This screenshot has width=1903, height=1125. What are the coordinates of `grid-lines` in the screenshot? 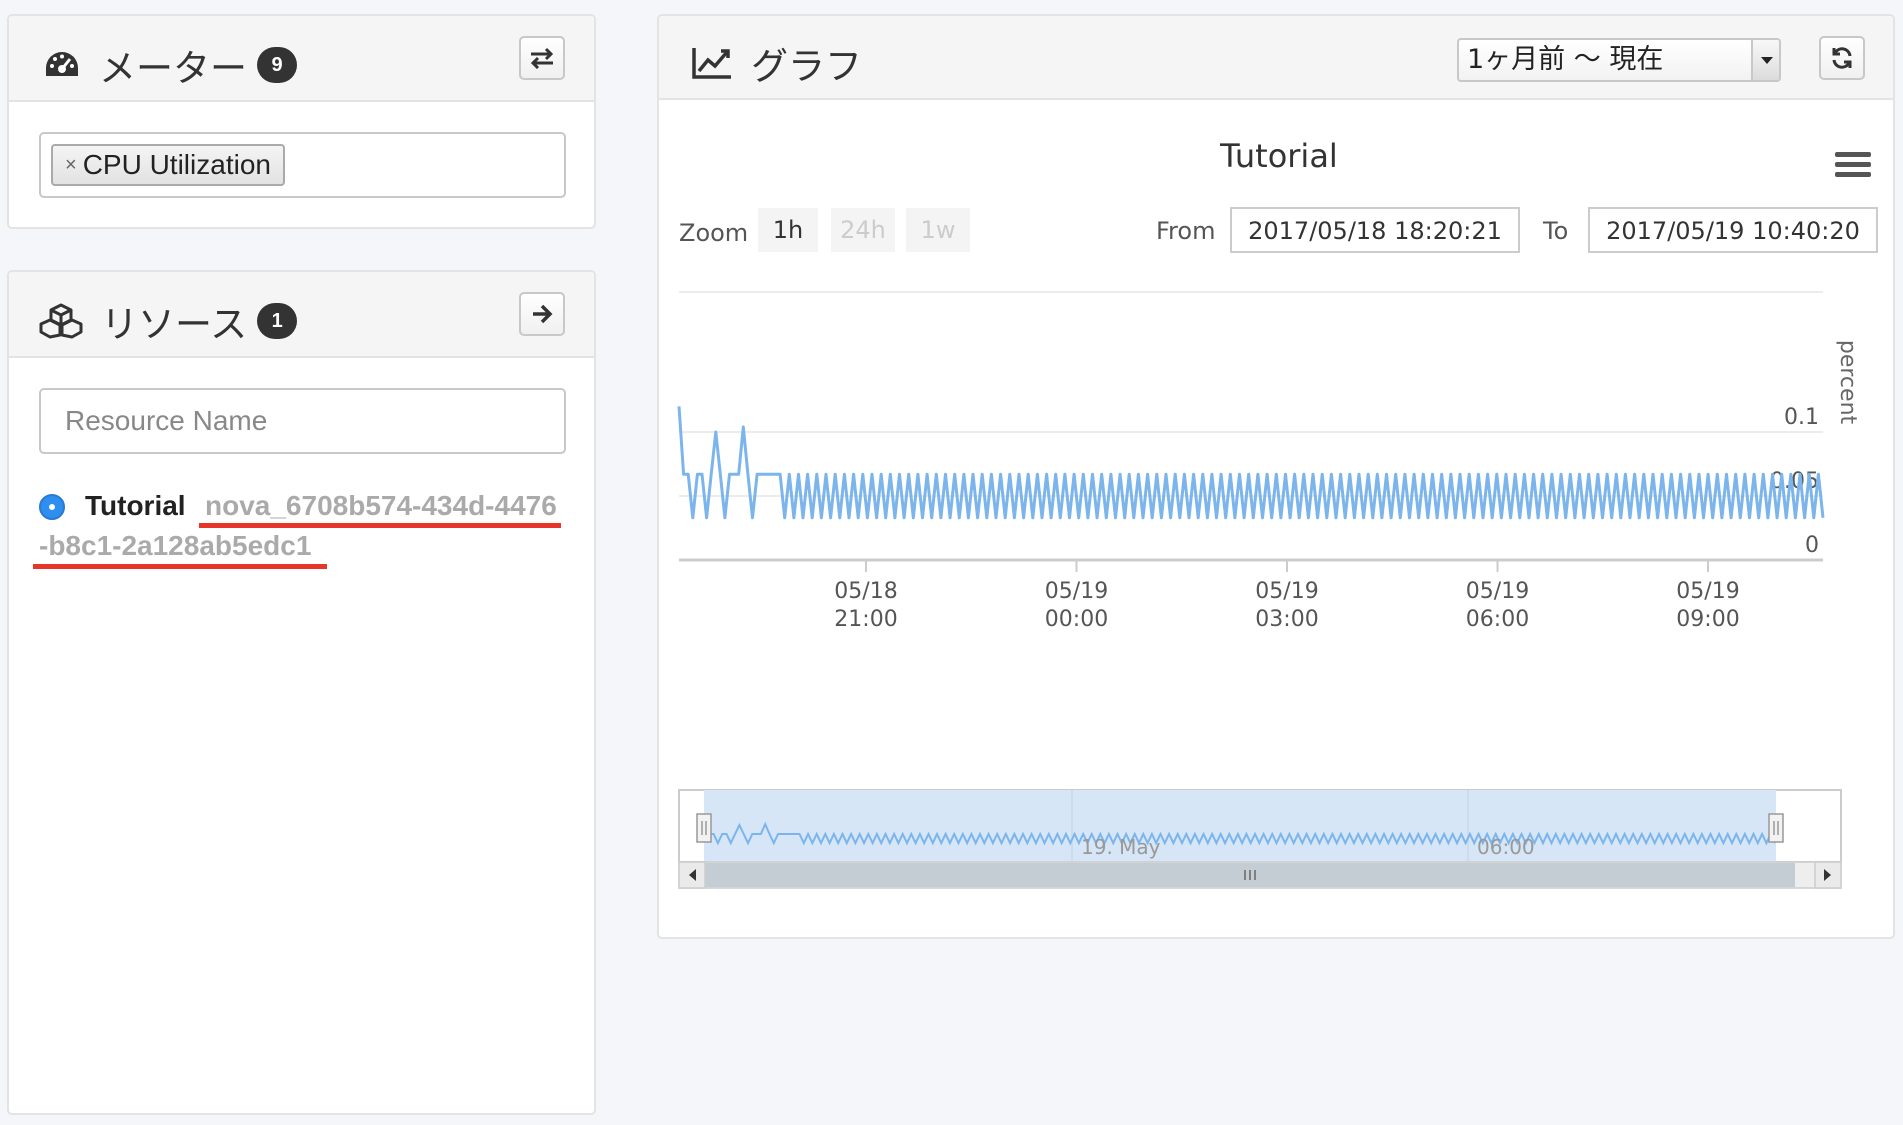 It's located at (1251, 426).